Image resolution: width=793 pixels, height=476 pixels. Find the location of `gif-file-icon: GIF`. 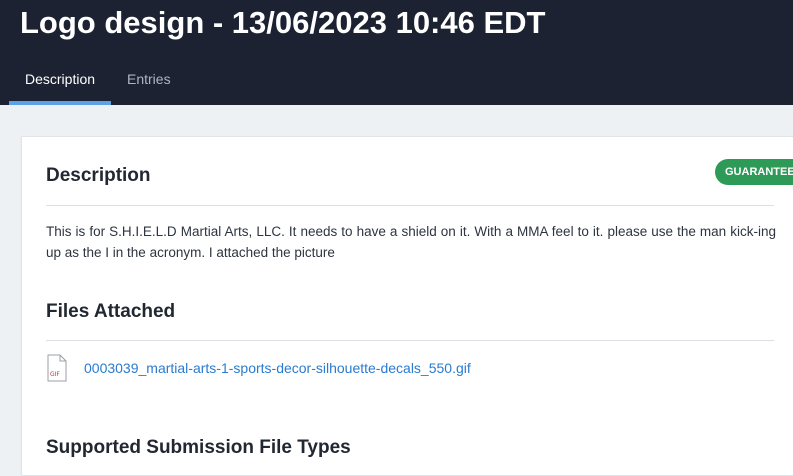

gif-file-icon: GIF is located at coordinates (57, 368).